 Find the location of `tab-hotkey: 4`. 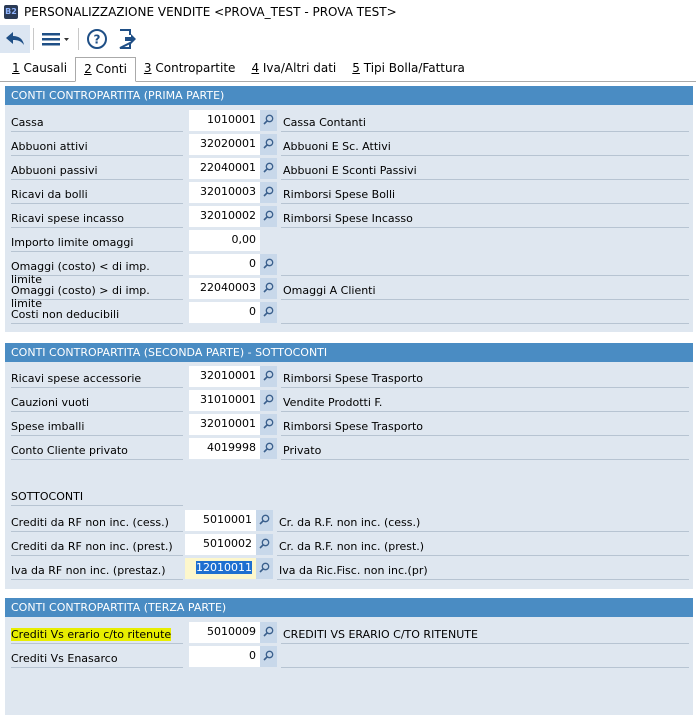

tab-hotkey: 4 is located at coordinates (255, 68).